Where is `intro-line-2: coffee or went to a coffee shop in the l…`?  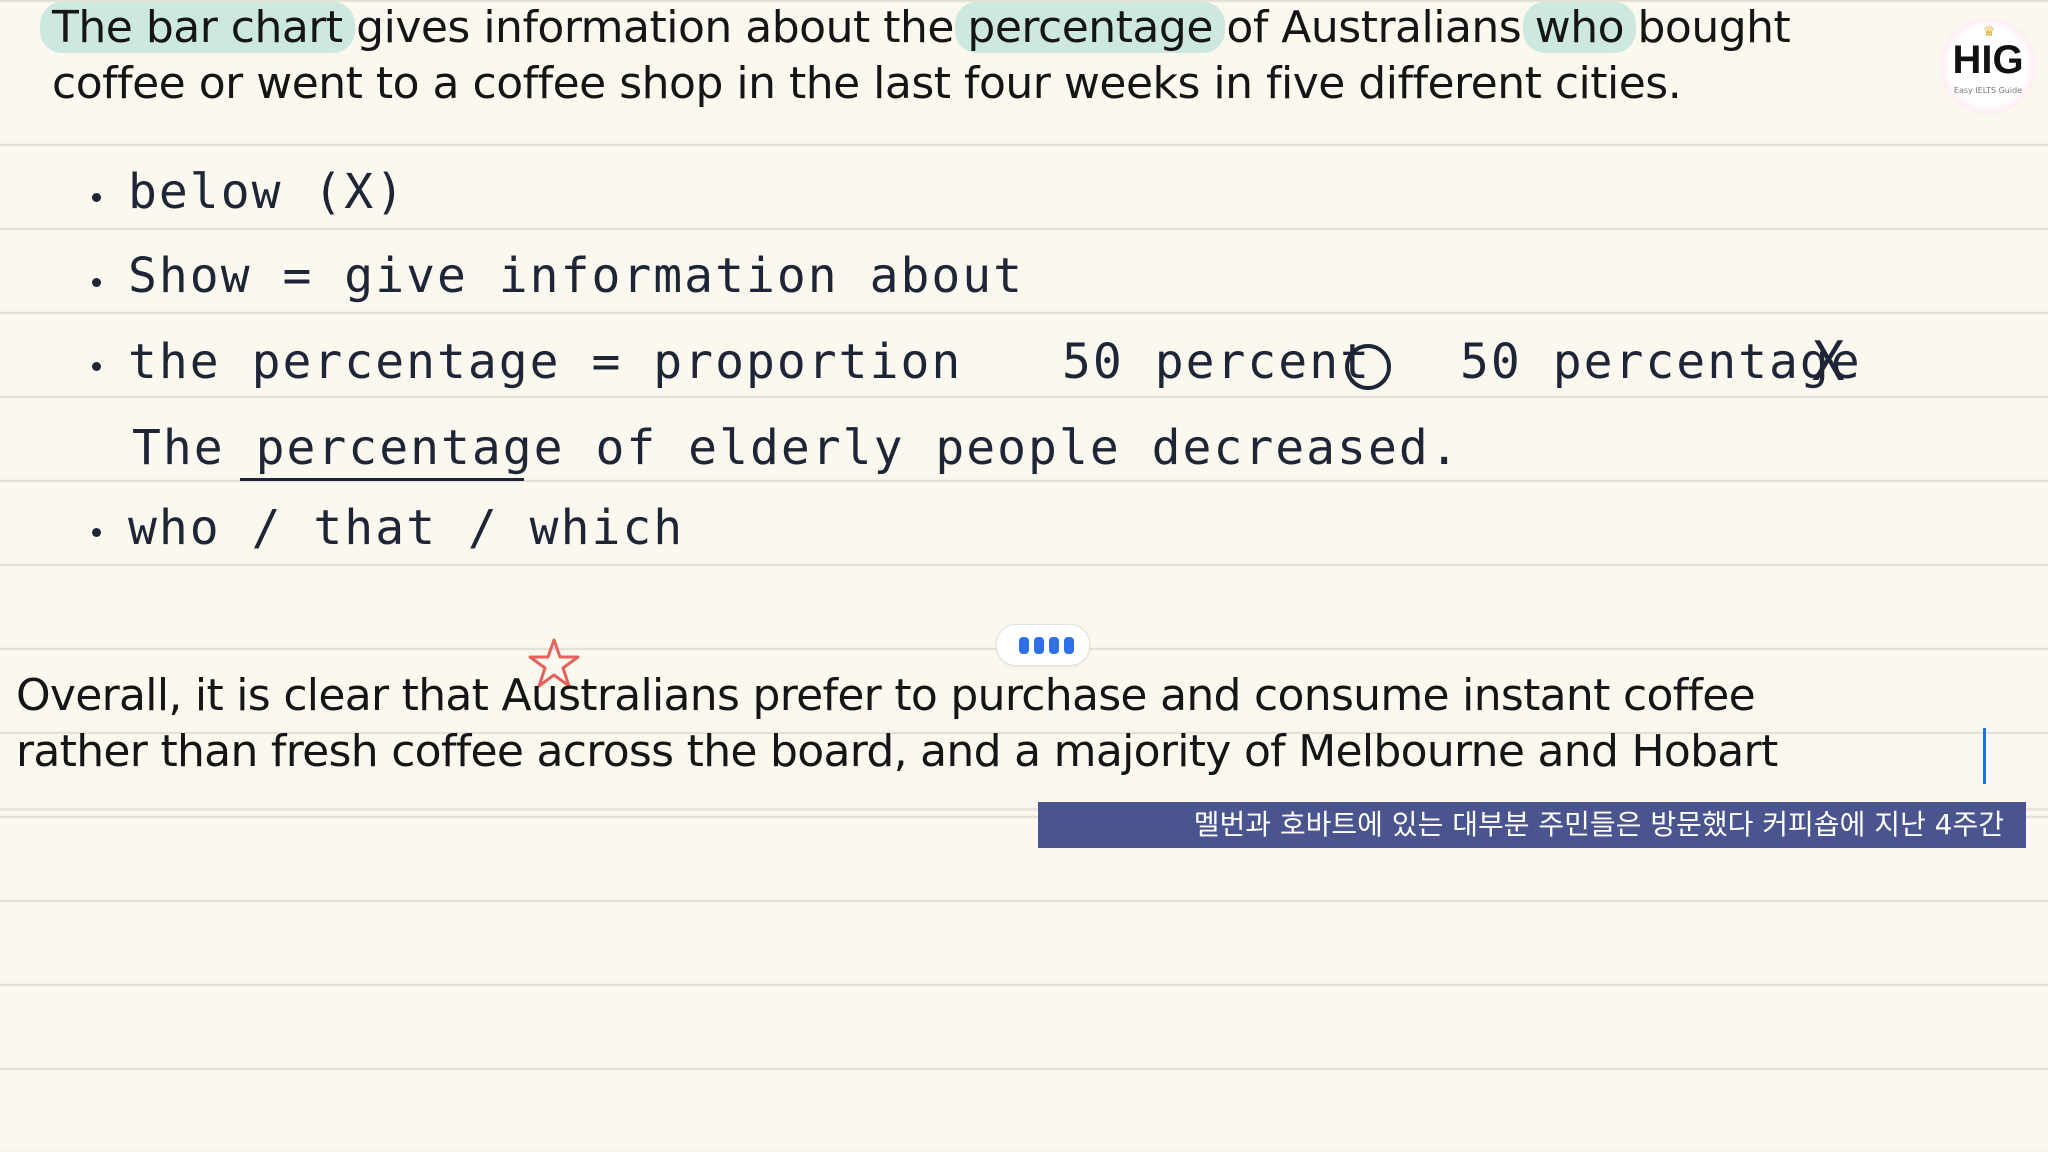
intro-line-2: coffee or went to a coffee shop in the l… is located at coordinates (867, 83).